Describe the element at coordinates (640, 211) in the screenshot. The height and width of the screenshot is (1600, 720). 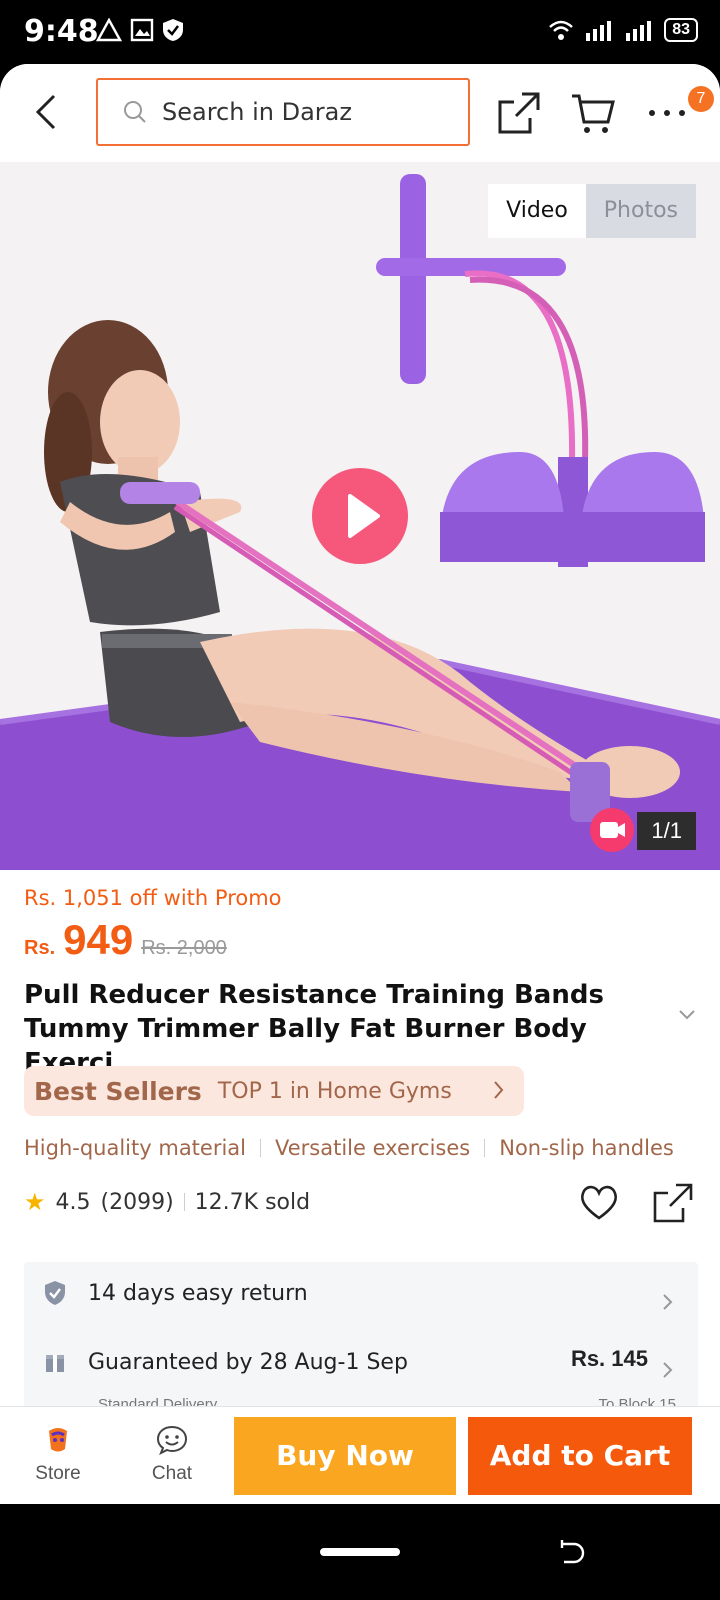
I see `tab-photos: Photos` at that location.